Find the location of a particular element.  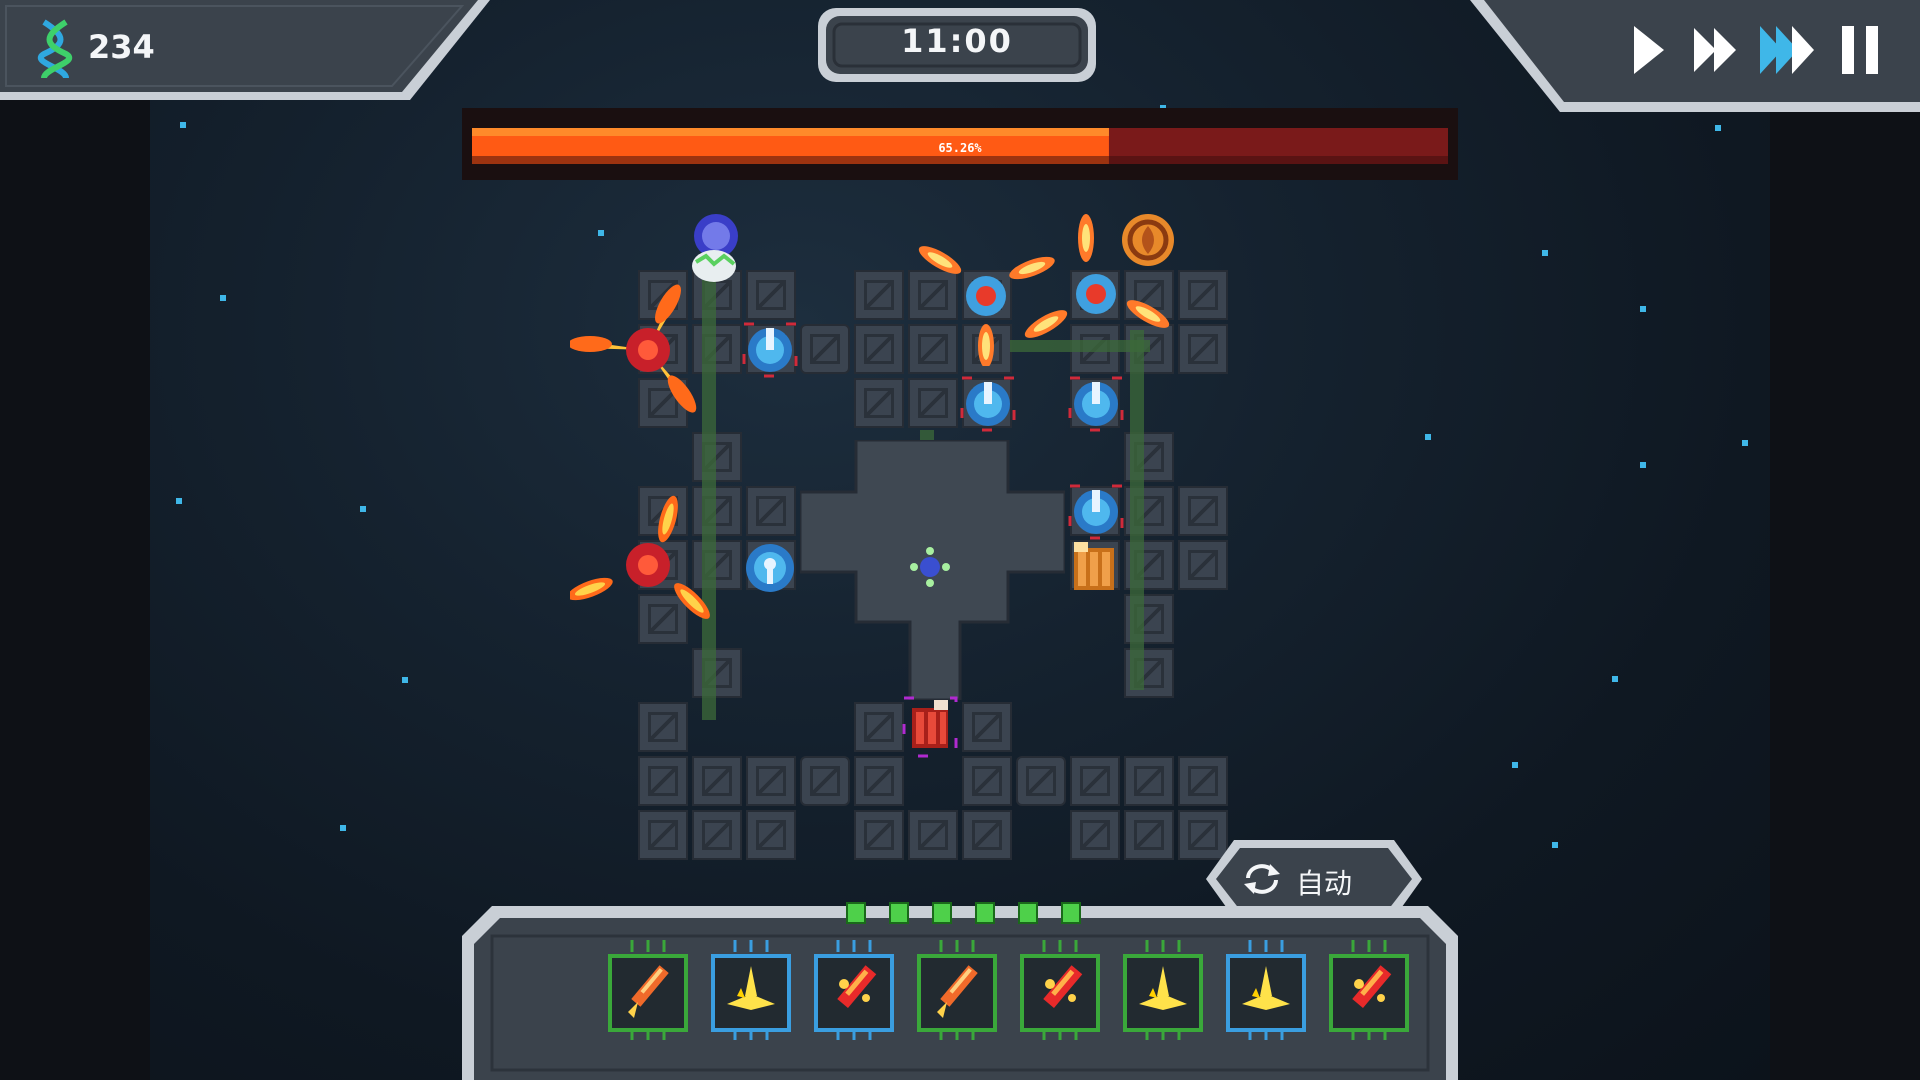

refresh-icon is located at coordinates (1262, 879).